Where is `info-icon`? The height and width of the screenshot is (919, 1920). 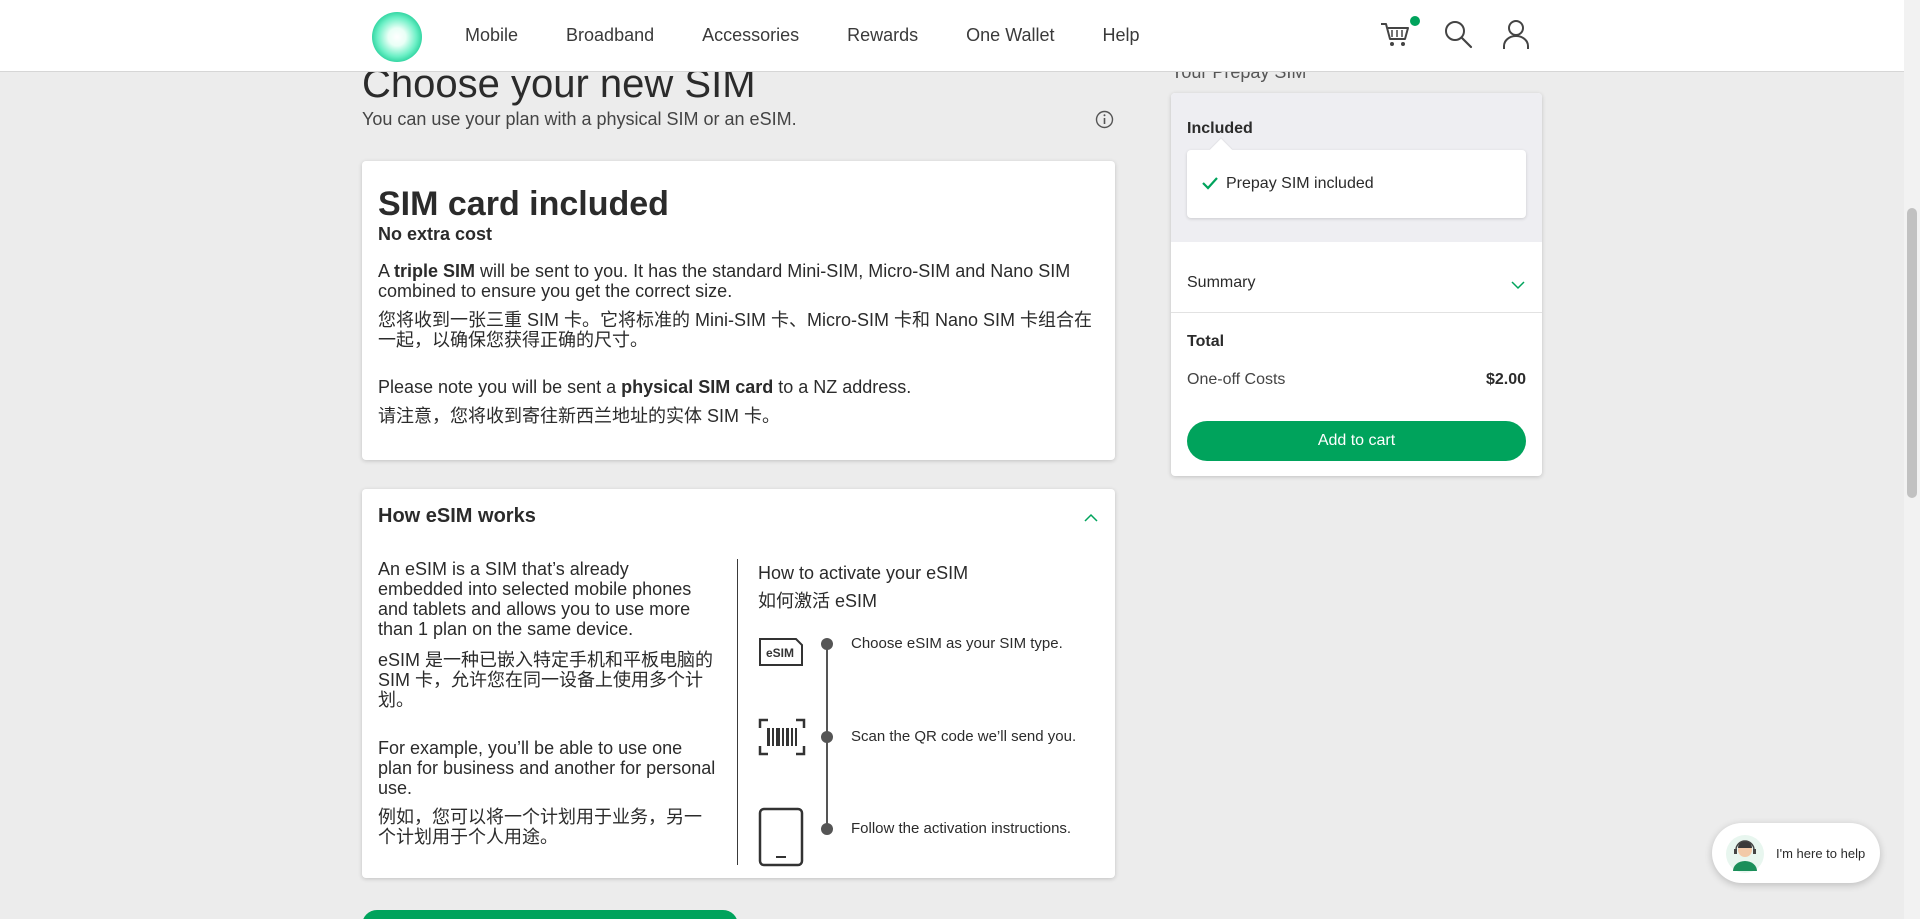
info-icon is located at coordinates (1104, 119).